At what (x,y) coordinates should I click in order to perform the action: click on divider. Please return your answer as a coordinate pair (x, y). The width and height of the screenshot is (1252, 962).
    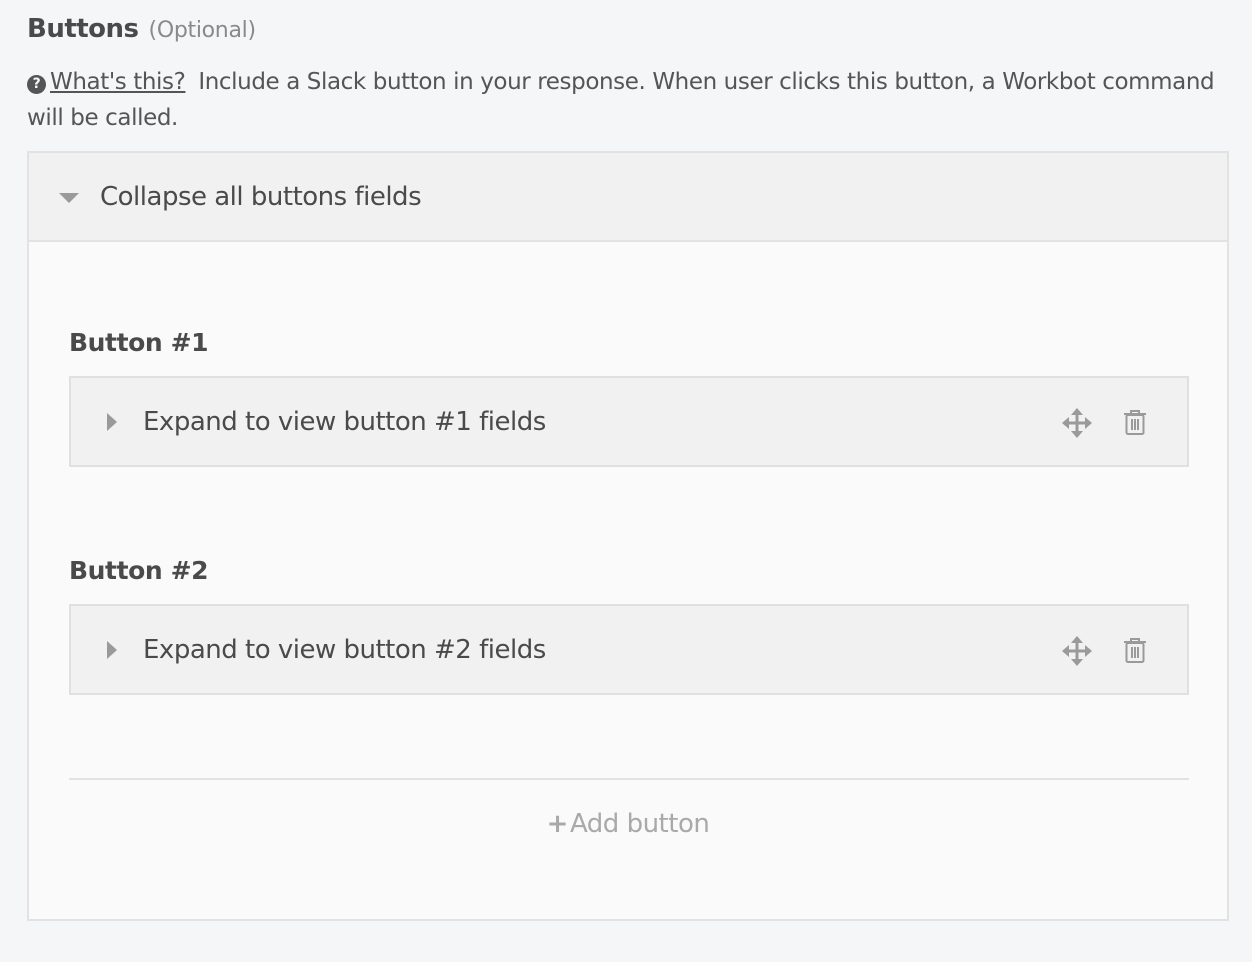
    Looking at the image, I should click on (629, 779).